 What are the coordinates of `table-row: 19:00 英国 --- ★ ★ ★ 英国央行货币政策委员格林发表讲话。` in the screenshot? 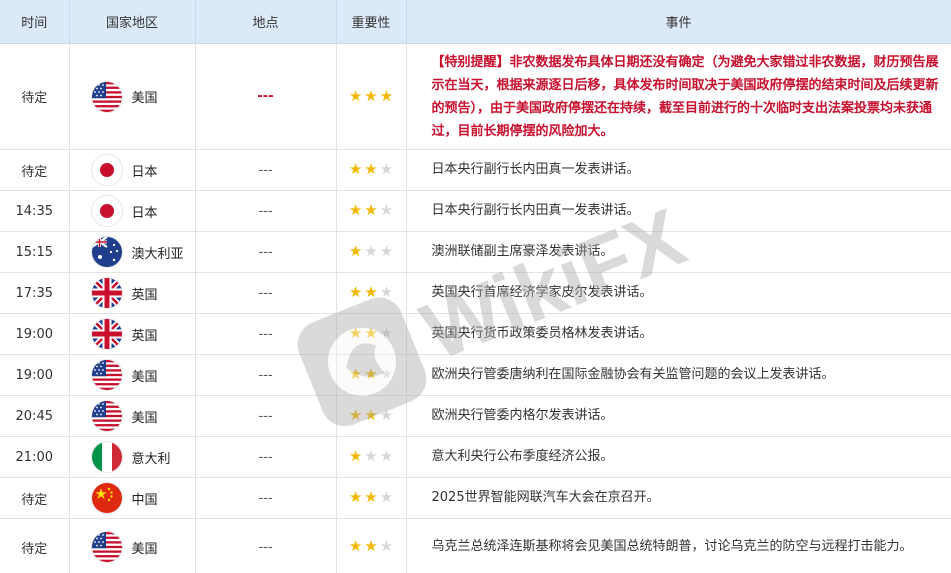 It's located at (475, 334).